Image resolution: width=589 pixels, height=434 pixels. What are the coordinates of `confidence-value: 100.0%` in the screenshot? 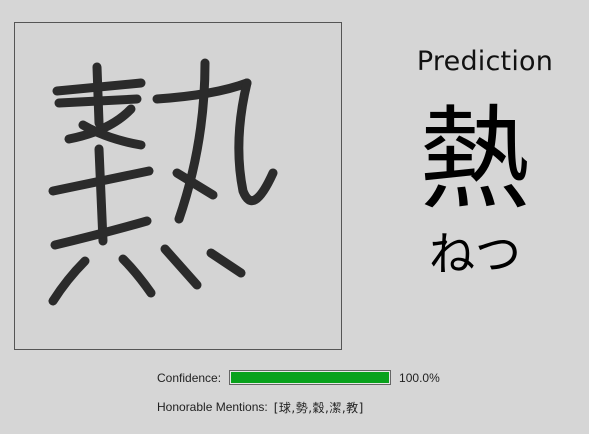 It's located at (419, 377).